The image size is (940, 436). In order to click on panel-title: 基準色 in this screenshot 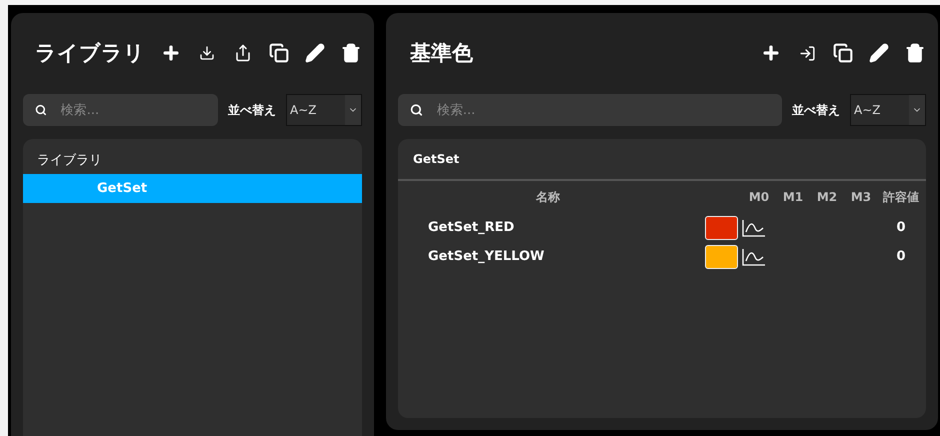, I will do `click(441, 53)`.